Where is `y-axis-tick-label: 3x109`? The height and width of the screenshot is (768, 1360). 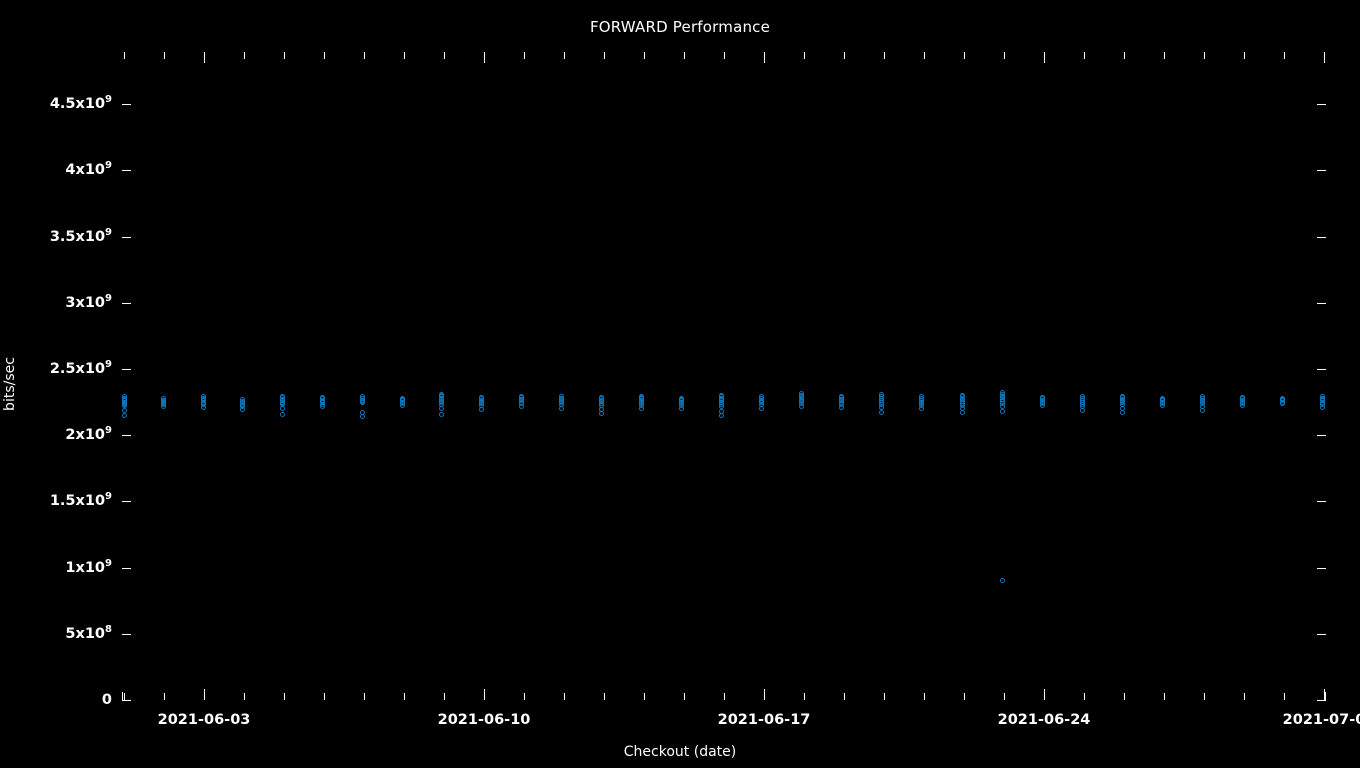
y-axis-tick-label: 3x109 is located at coordinates (88, 301).